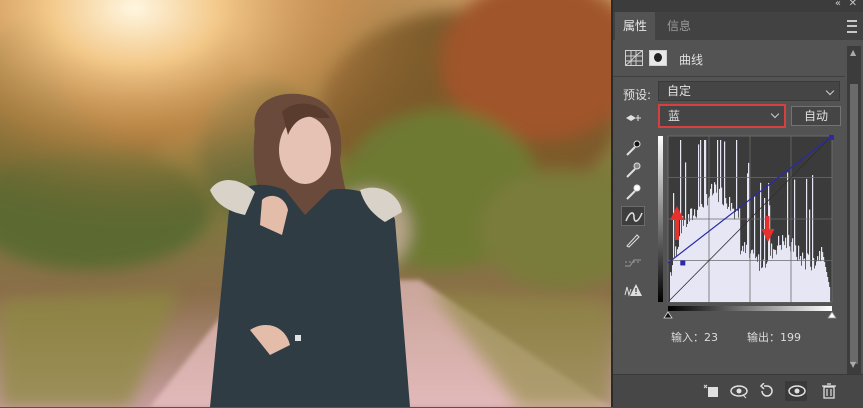  Describe the element at coordinates (679, 91) in the screenshot. I see `preset-value: 自定` at that location.